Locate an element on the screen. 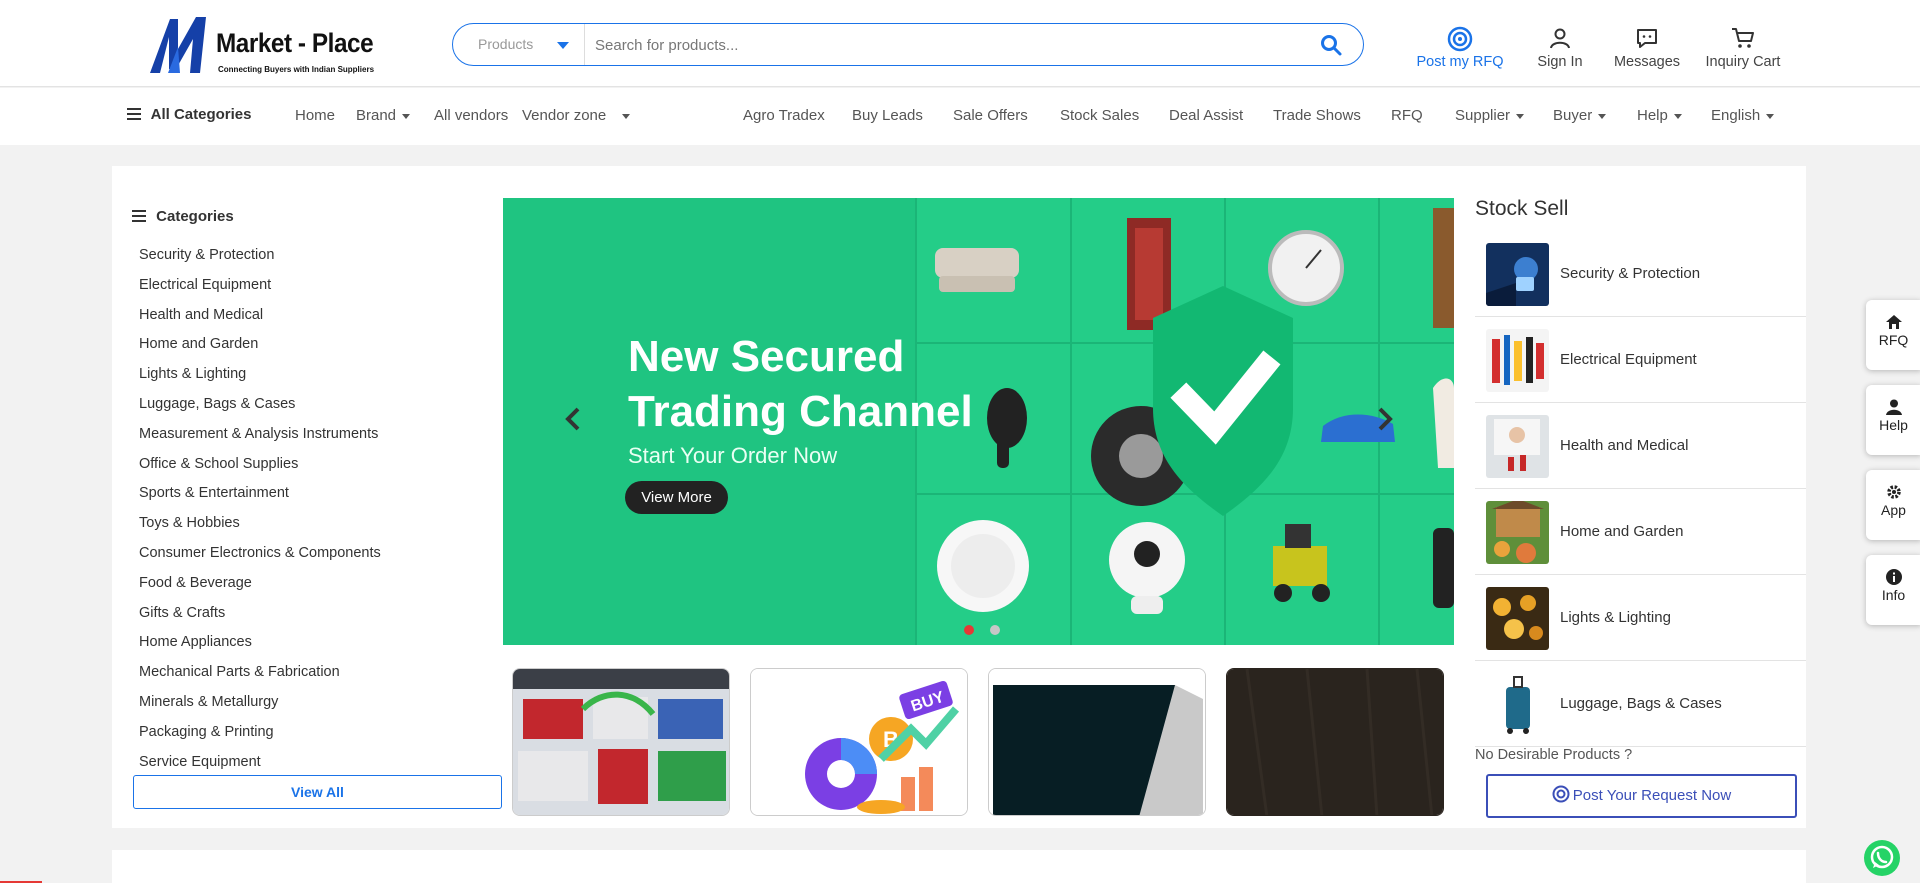 Image resolution: width=1920 pixels, height=883 pixels. nav-help: Help is located at coordinates (1659, 115).